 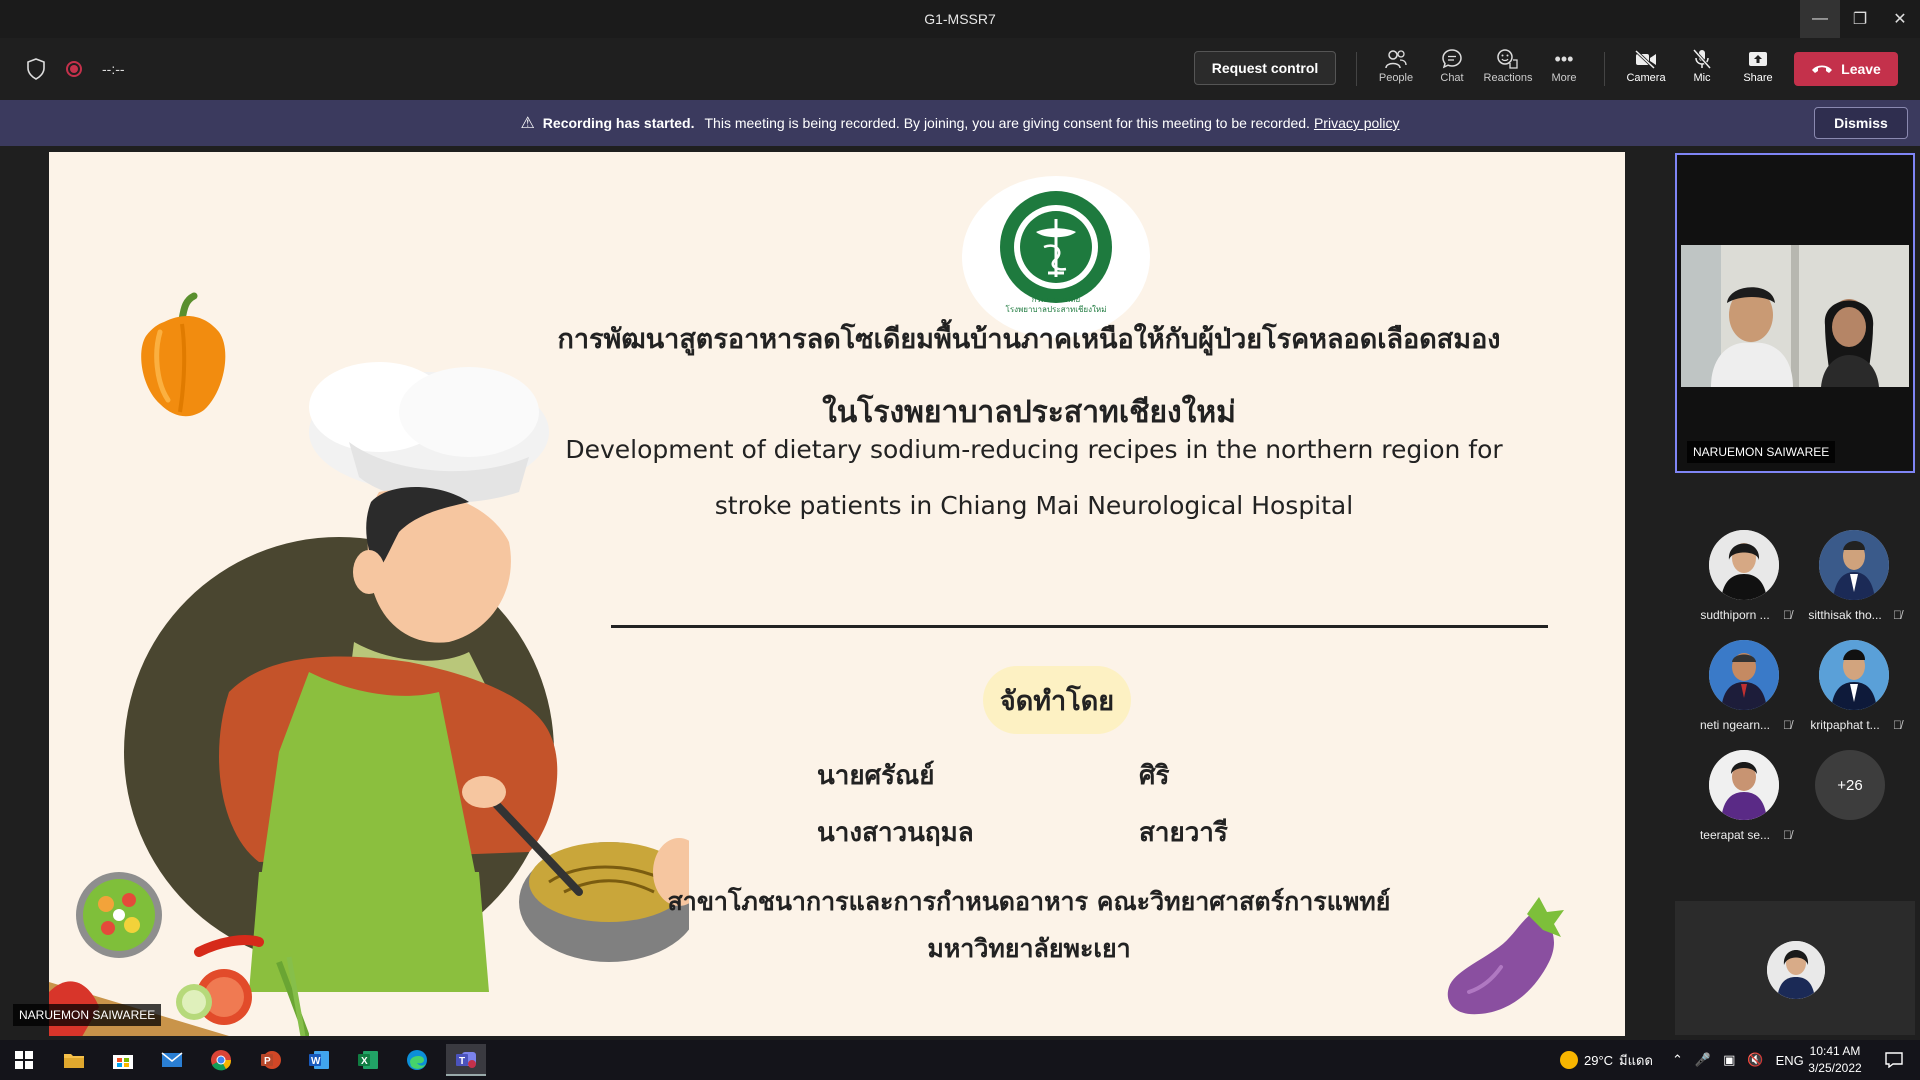 What do you see at coordinates (1646, 59) in the screenshot?
I see `camera-off-icon` at bounding box center [1646, 59].